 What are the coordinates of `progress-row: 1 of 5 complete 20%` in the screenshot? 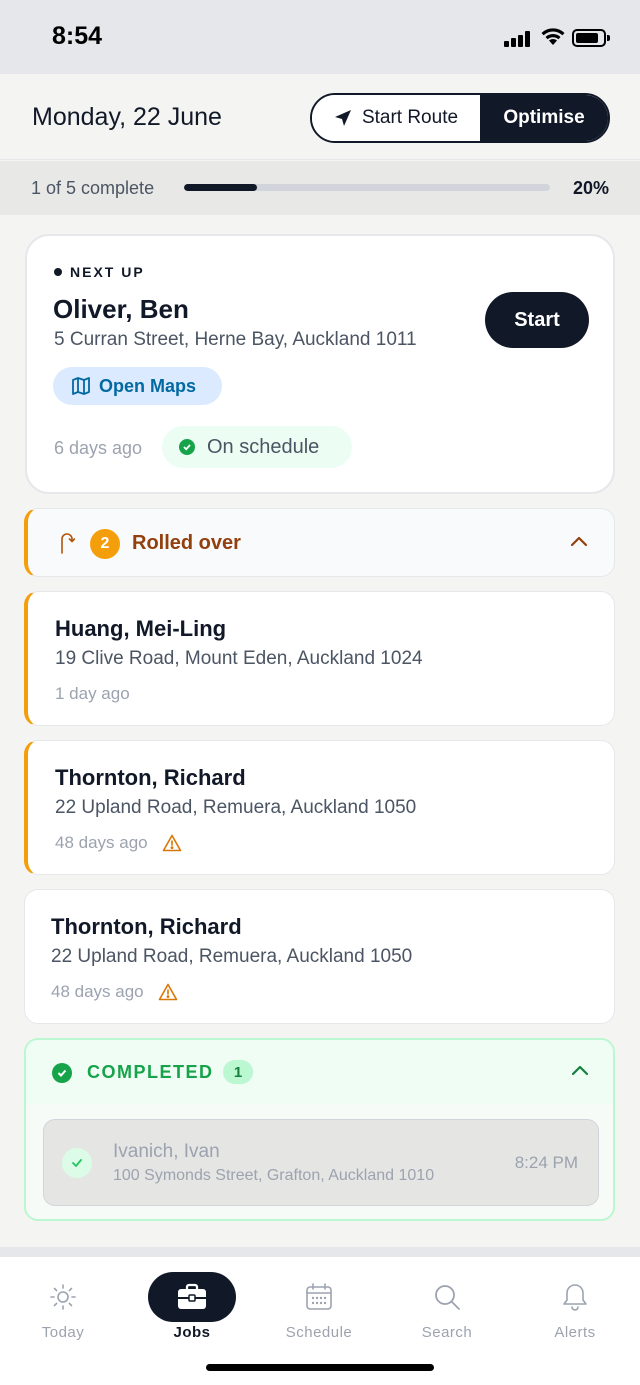 It's located at (320, 188).